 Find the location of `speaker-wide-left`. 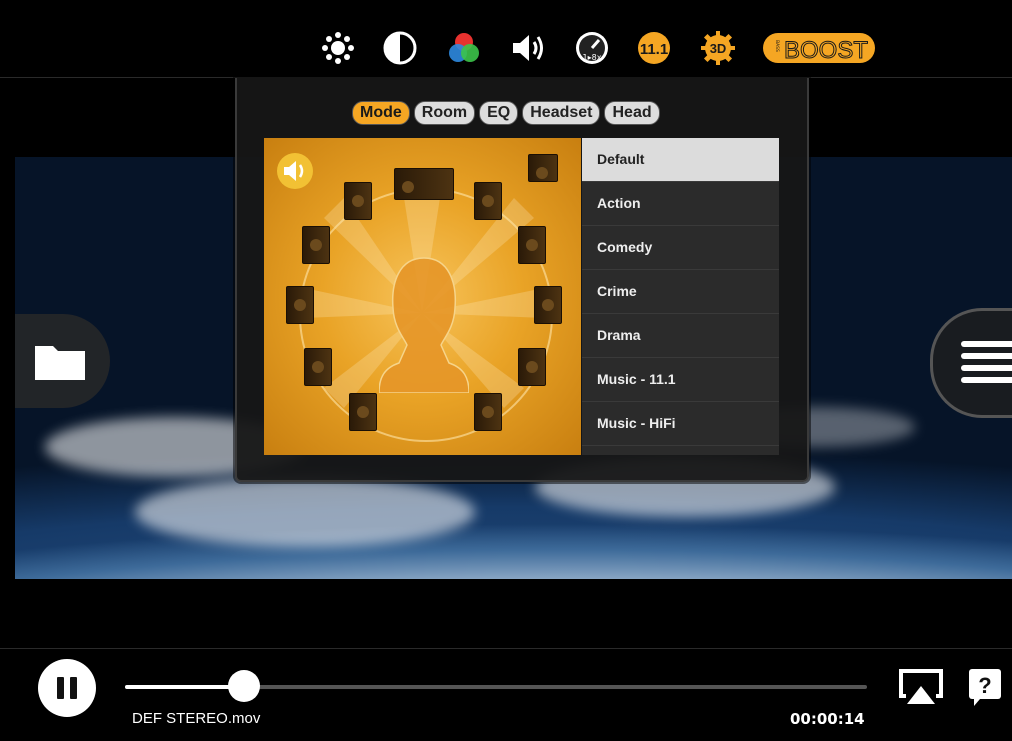

speaker-wide-left is located at coordinates (316, 245).